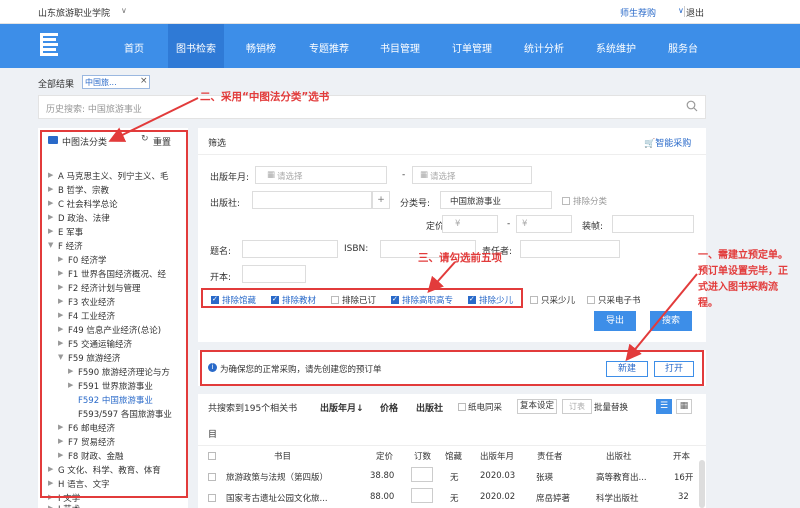 This screenshot has width=800, height=508. What do you see at coordinates (619, 457) in the screenshot?
I see `col-header-publisher: 出版社` at bounding box center [619, 457].